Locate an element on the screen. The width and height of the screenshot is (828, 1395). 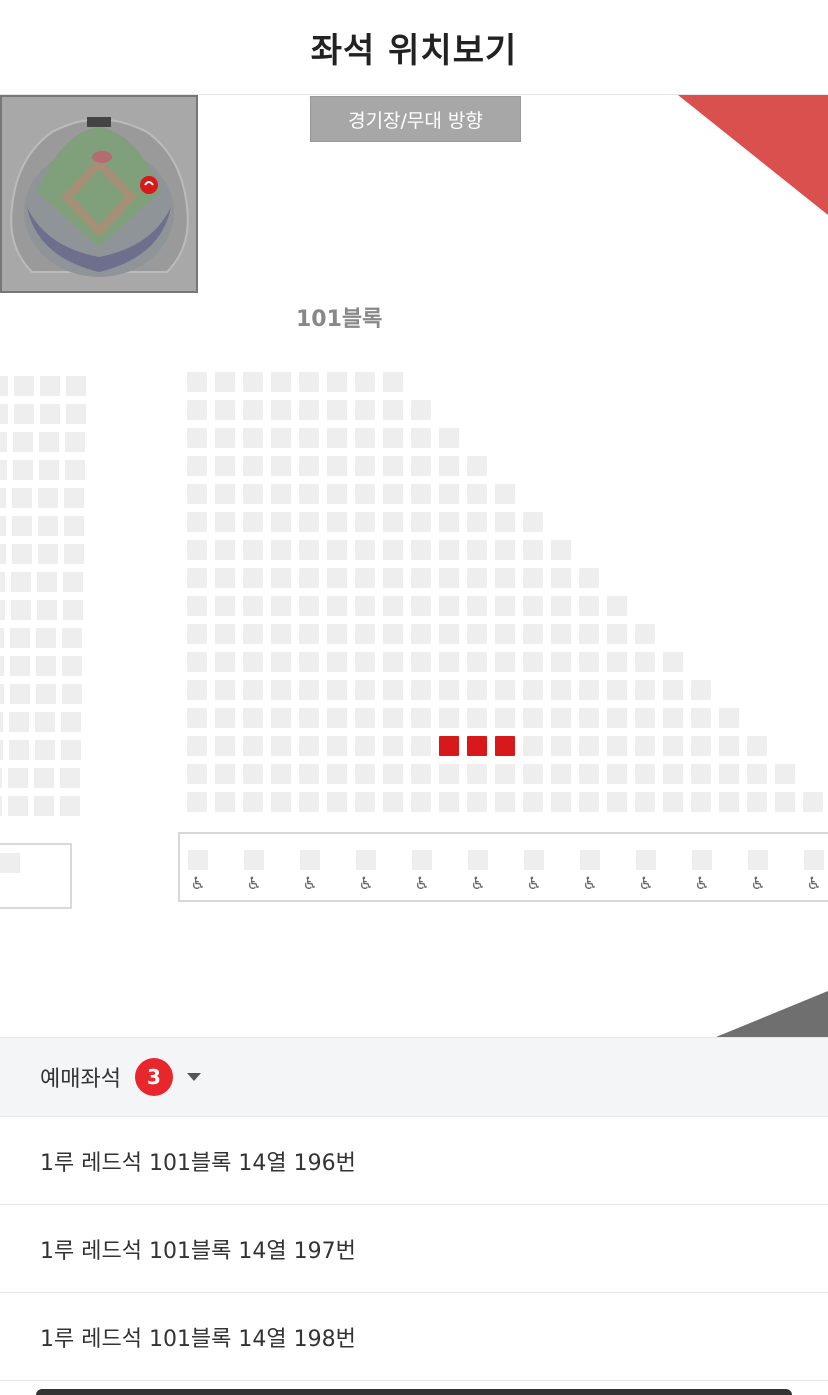
seat-selected is located at coordinates (505, 746).